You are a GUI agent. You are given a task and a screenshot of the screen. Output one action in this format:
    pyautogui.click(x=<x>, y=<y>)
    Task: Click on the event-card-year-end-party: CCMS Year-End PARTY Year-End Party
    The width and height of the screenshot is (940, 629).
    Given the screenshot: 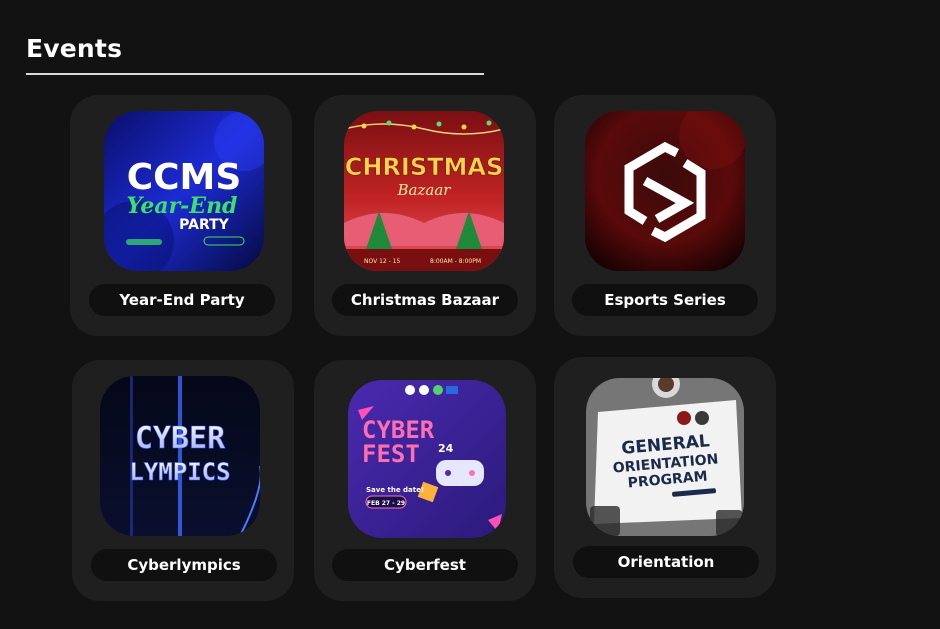 What is the action you would take?
    pyautogui.click(x=181, y=215)
    